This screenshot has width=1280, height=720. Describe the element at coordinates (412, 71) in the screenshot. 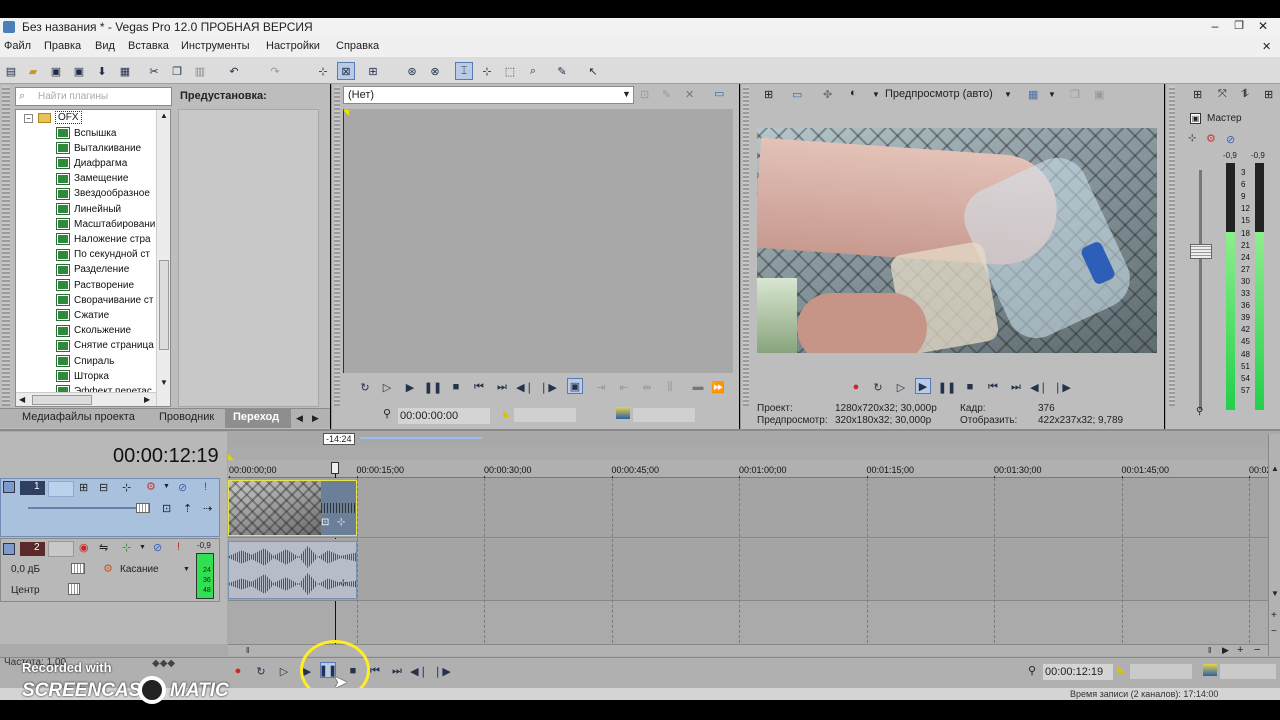

I see `lock-envelopes-icon: ⊛` at that location.